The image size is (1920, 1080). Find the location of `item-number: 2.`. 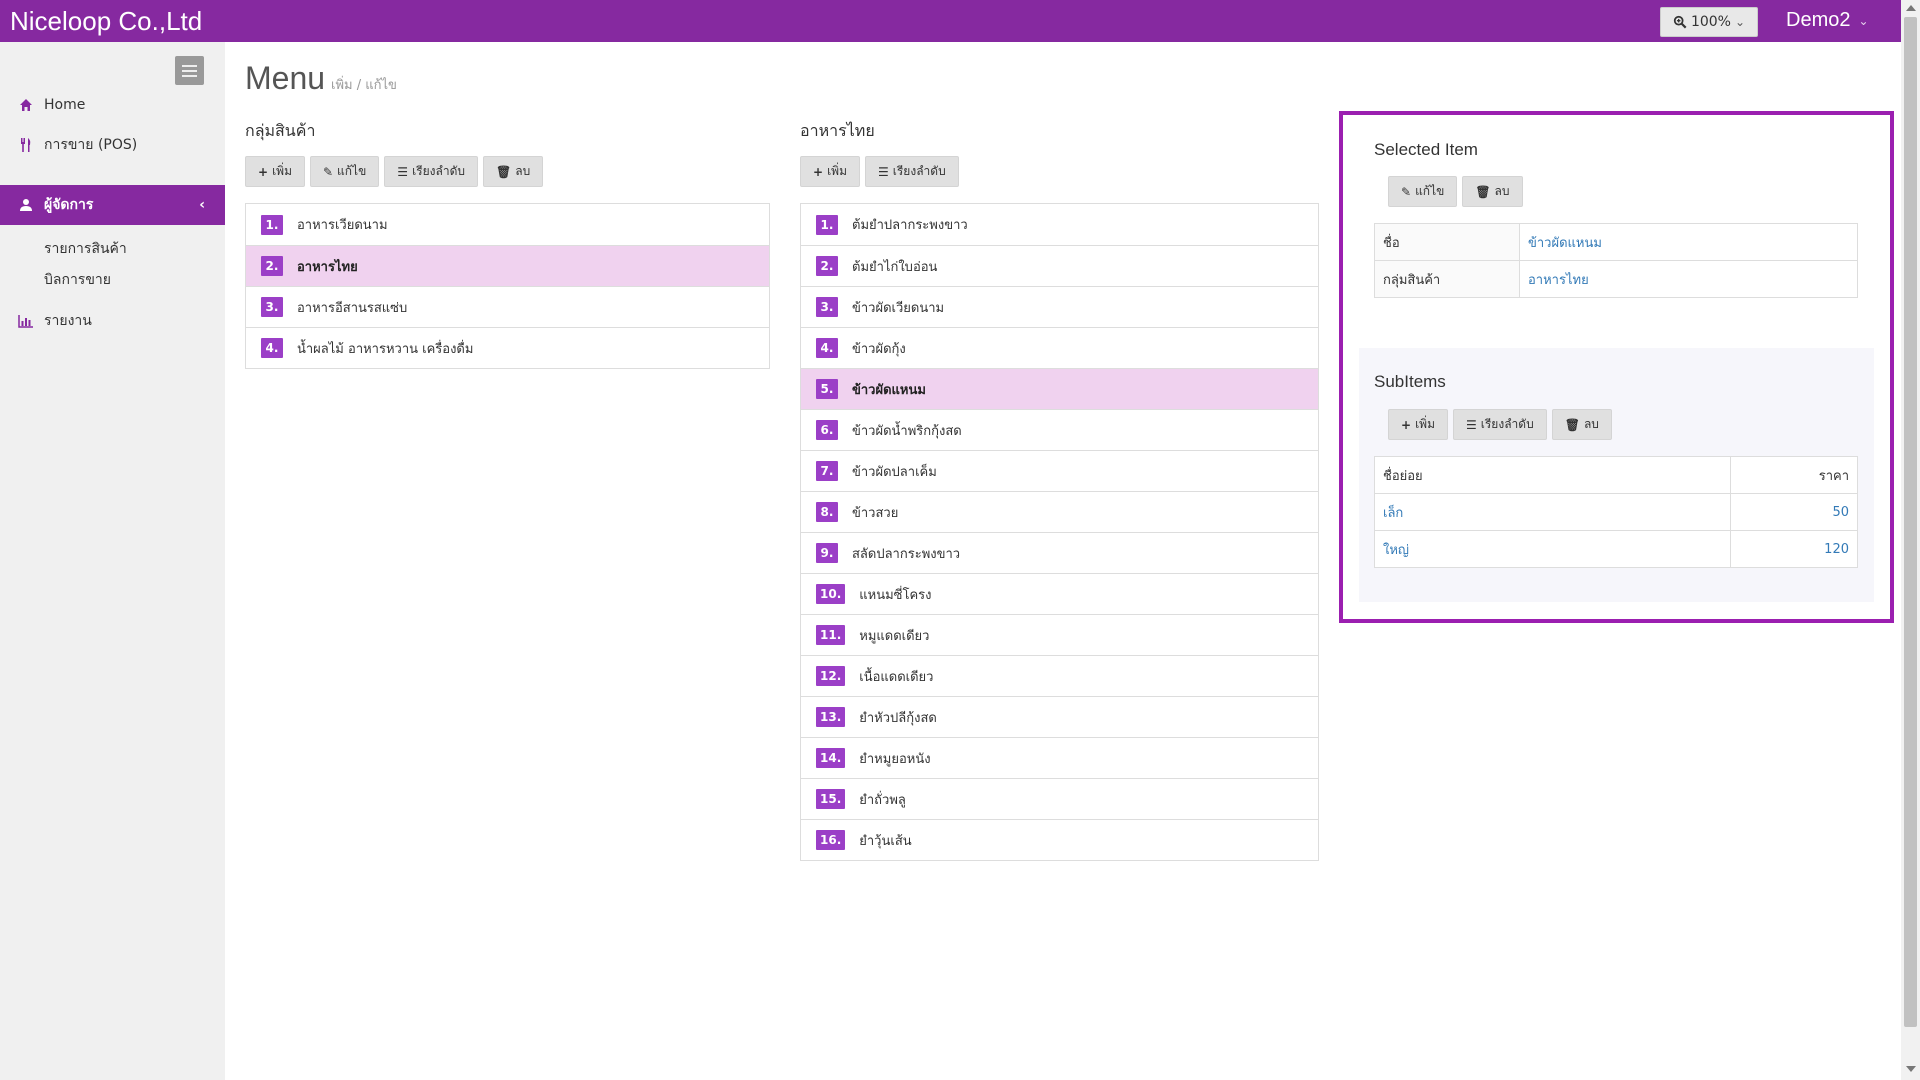

item-number: 2. is located at coordinates (827, 266).